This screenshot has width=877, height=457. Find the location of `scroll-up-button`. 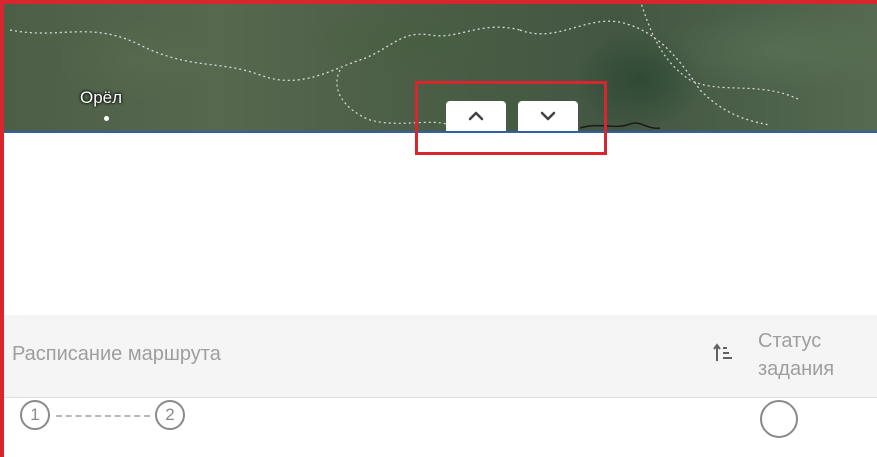

scroll-up-button is located at coordinates (476, 116).